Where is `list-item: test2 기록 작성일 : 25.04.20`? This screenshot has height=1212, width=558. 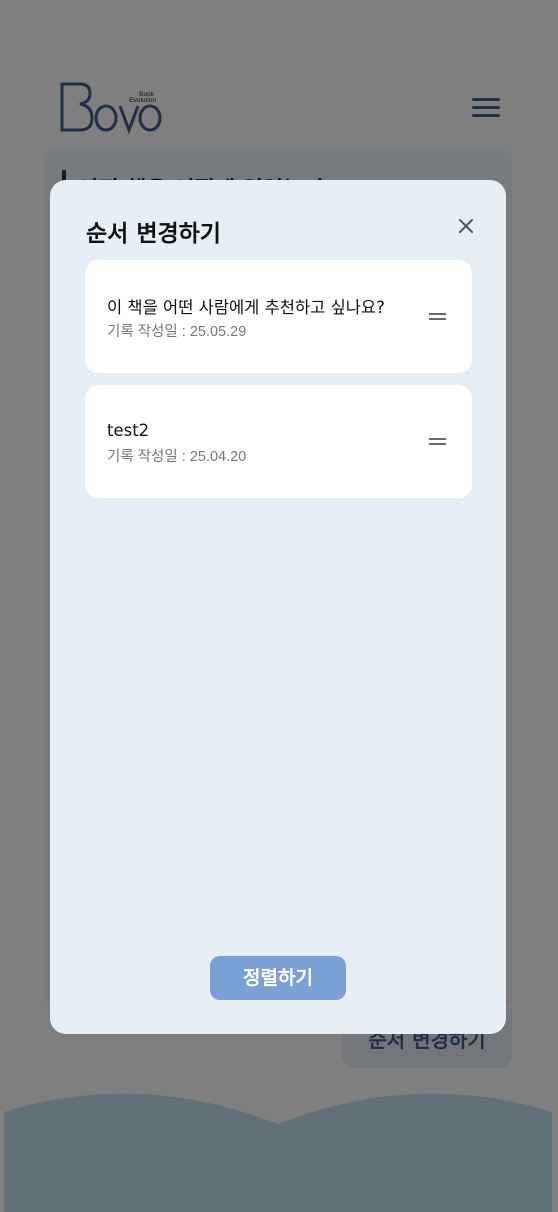 list-item: test2 기록 작성일 : 25.04.20 is located at coordinates (278, 441).